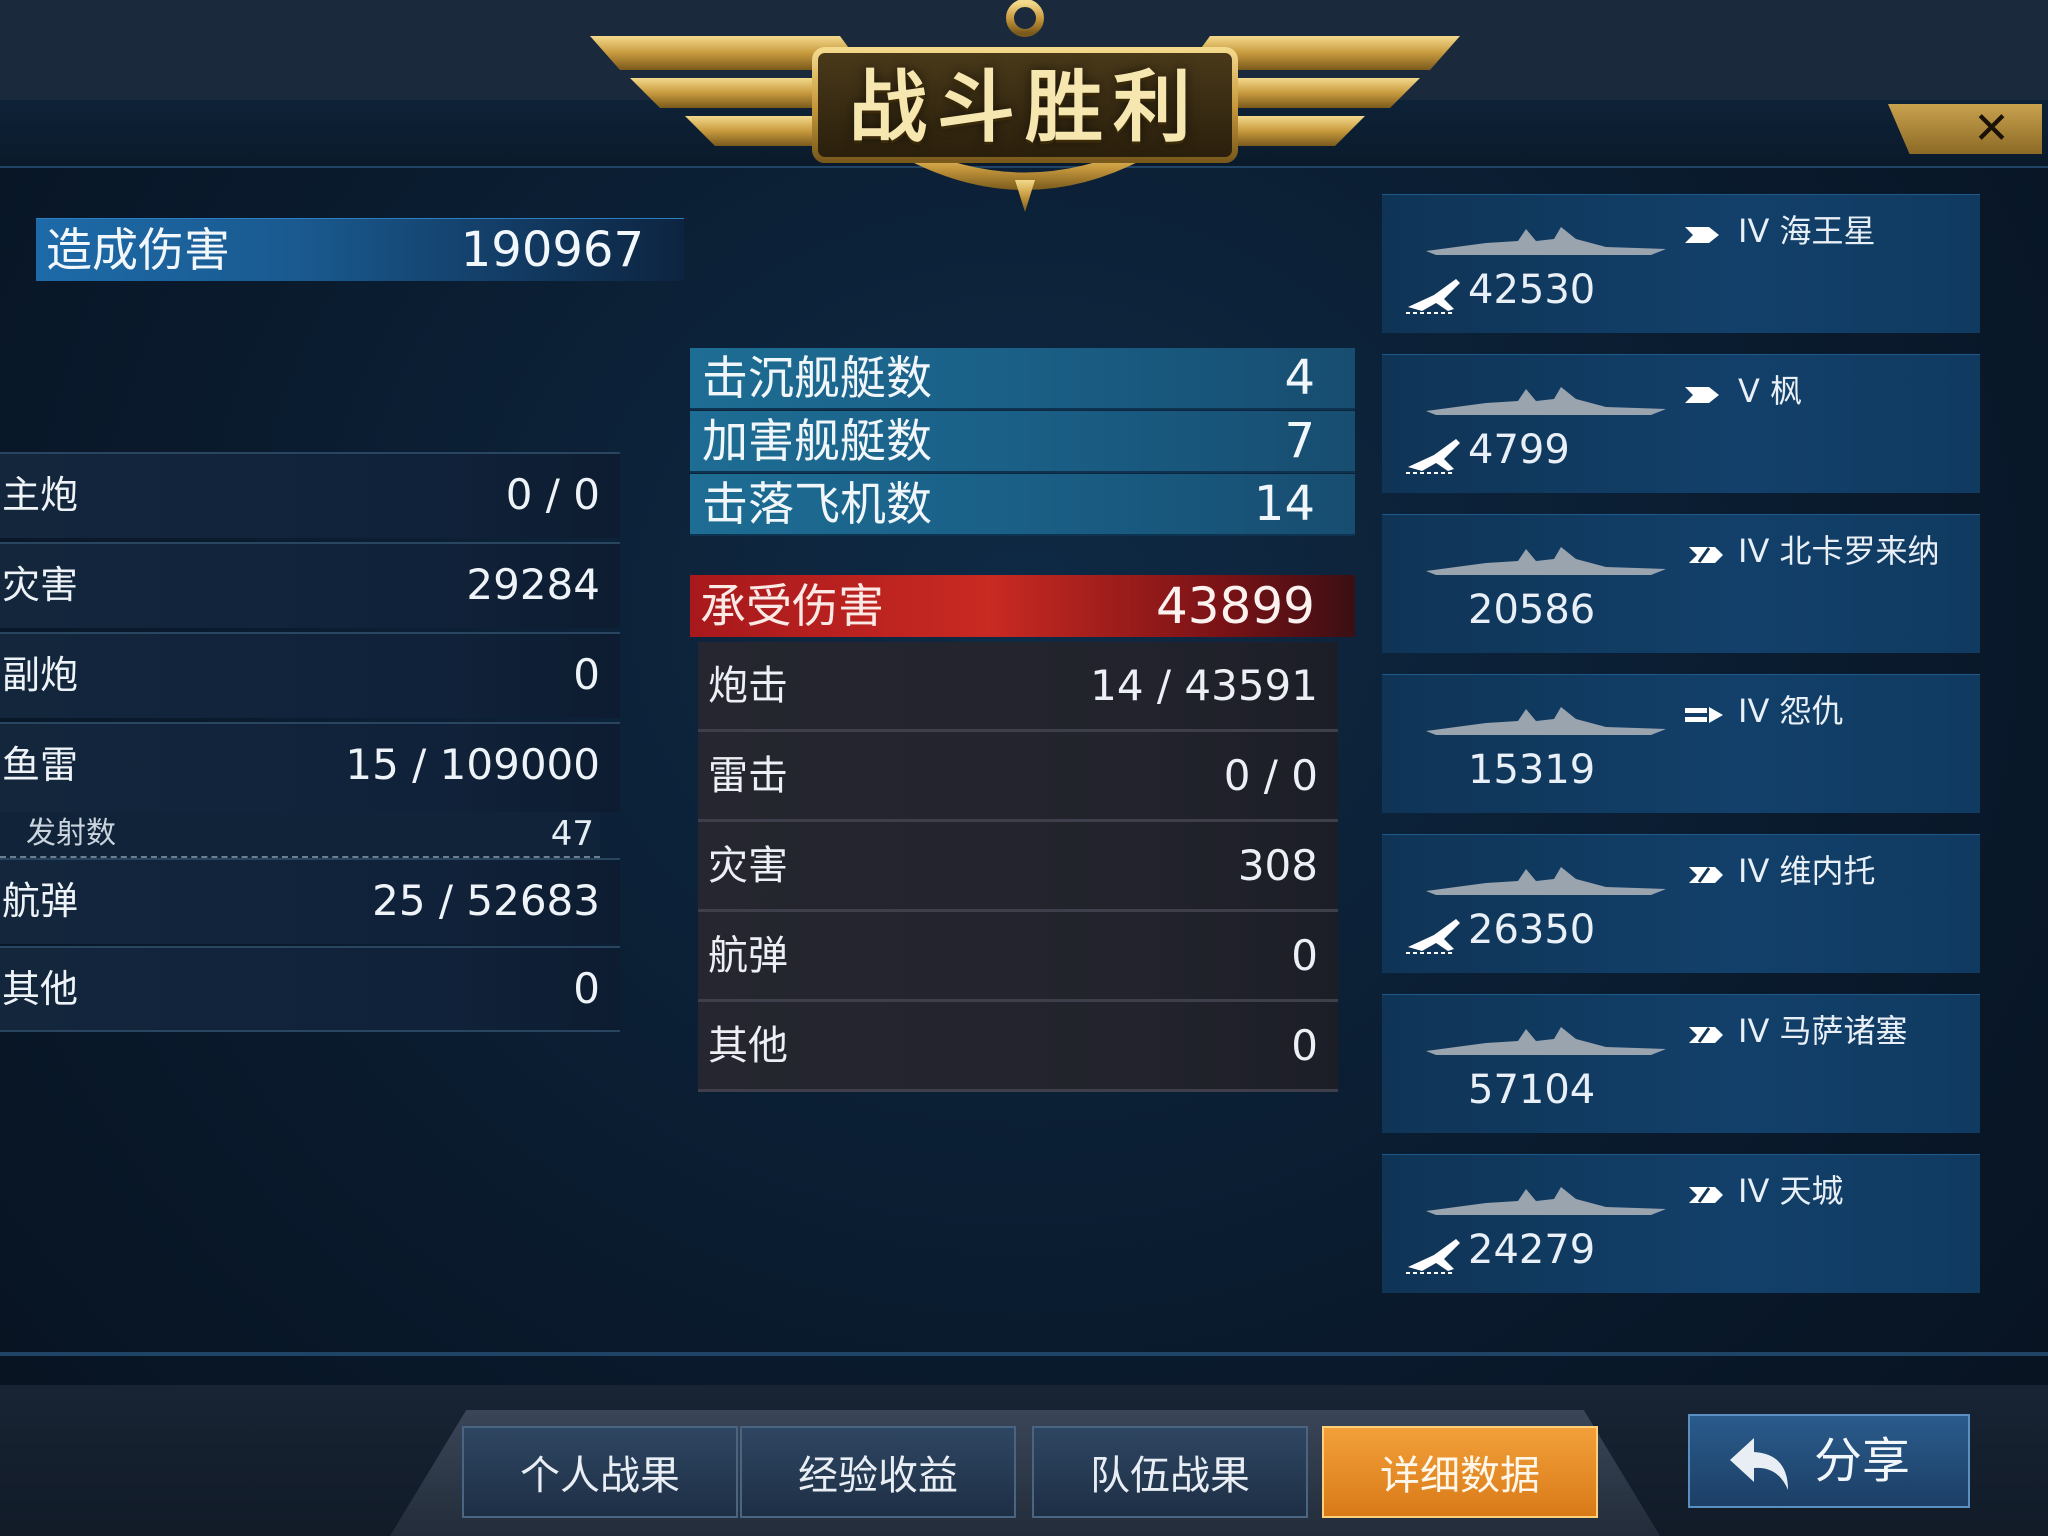 This screenshot has width=2048, height=1536. I want to click on tab-personal-results: 个人战果, so click(600, 1472).